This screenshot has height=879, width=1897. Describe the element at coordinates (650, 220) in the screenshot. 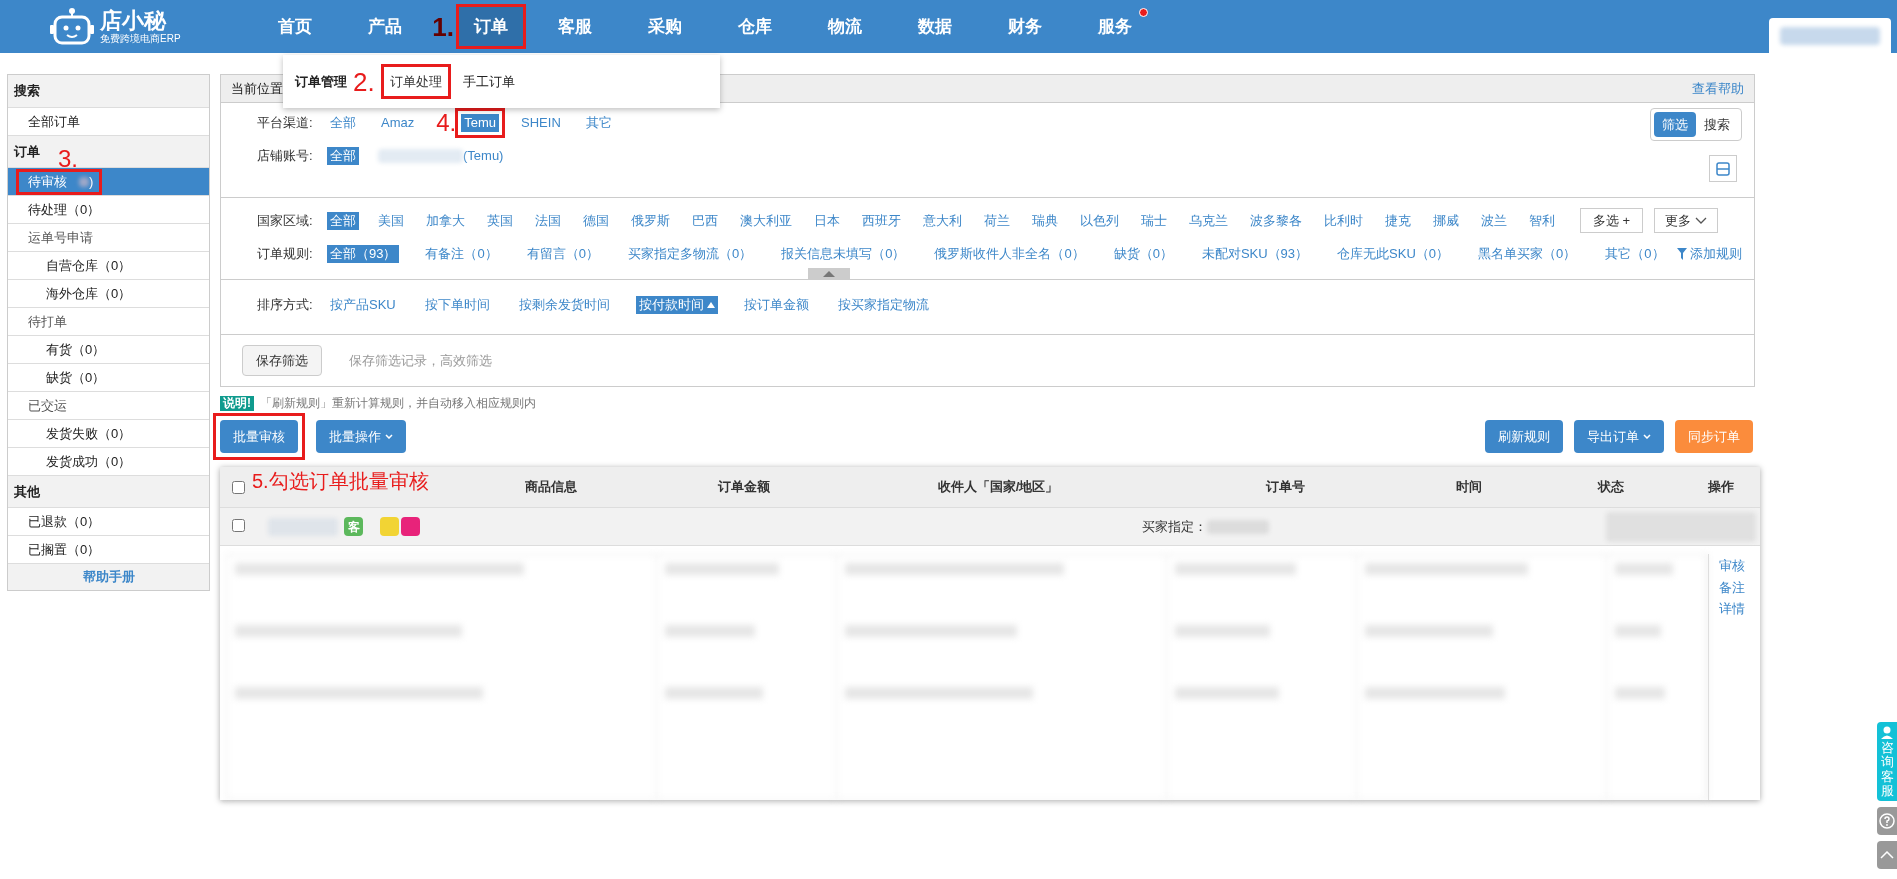

I see `filter-option: 俄罗斯` at that location.